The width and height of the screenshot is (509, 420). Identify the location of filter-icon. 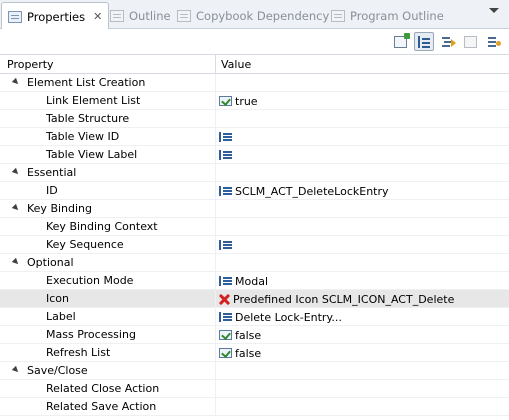
(470, 41).